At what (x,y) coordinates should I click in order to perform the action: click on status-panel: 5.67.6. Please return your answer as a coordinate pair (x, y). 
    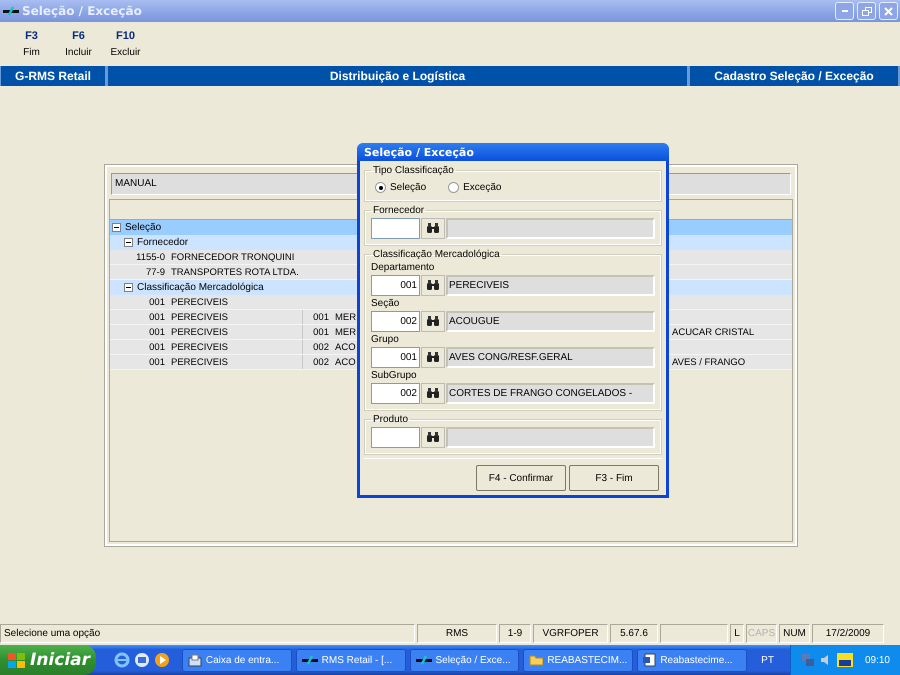
    Looking at the image, I should click on (634, 633).